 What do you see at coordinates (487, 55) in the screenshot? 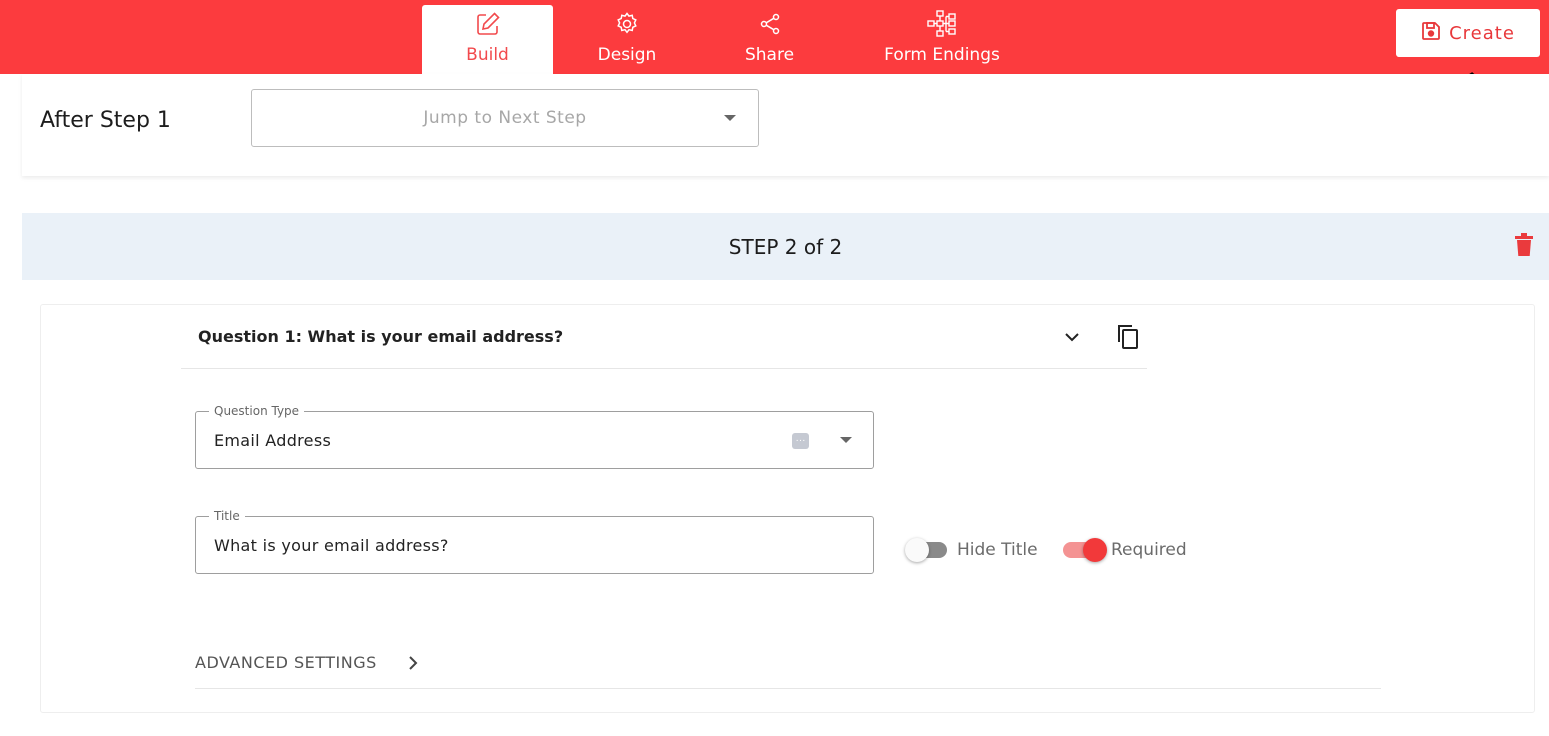
I see `tab-build-label: Build` at bounding box center [487, 55].